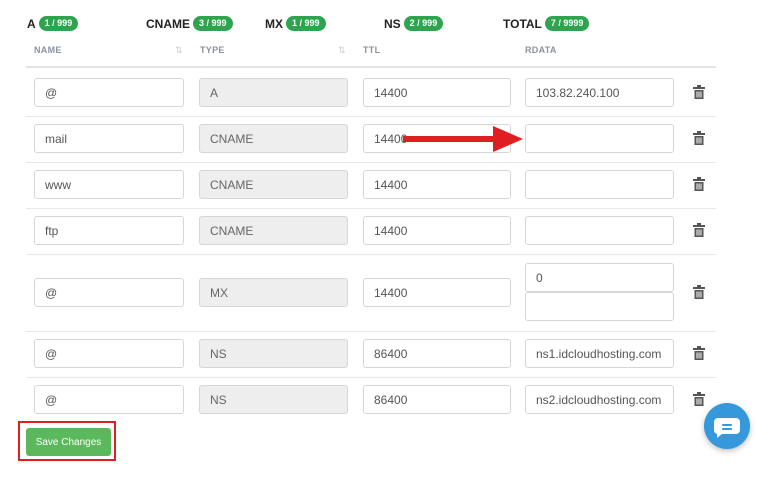 Image resolution: width=769 pixels, height=478 pixels. I want to click on counter-mx: MX 1 / 999, so click(295, 23).